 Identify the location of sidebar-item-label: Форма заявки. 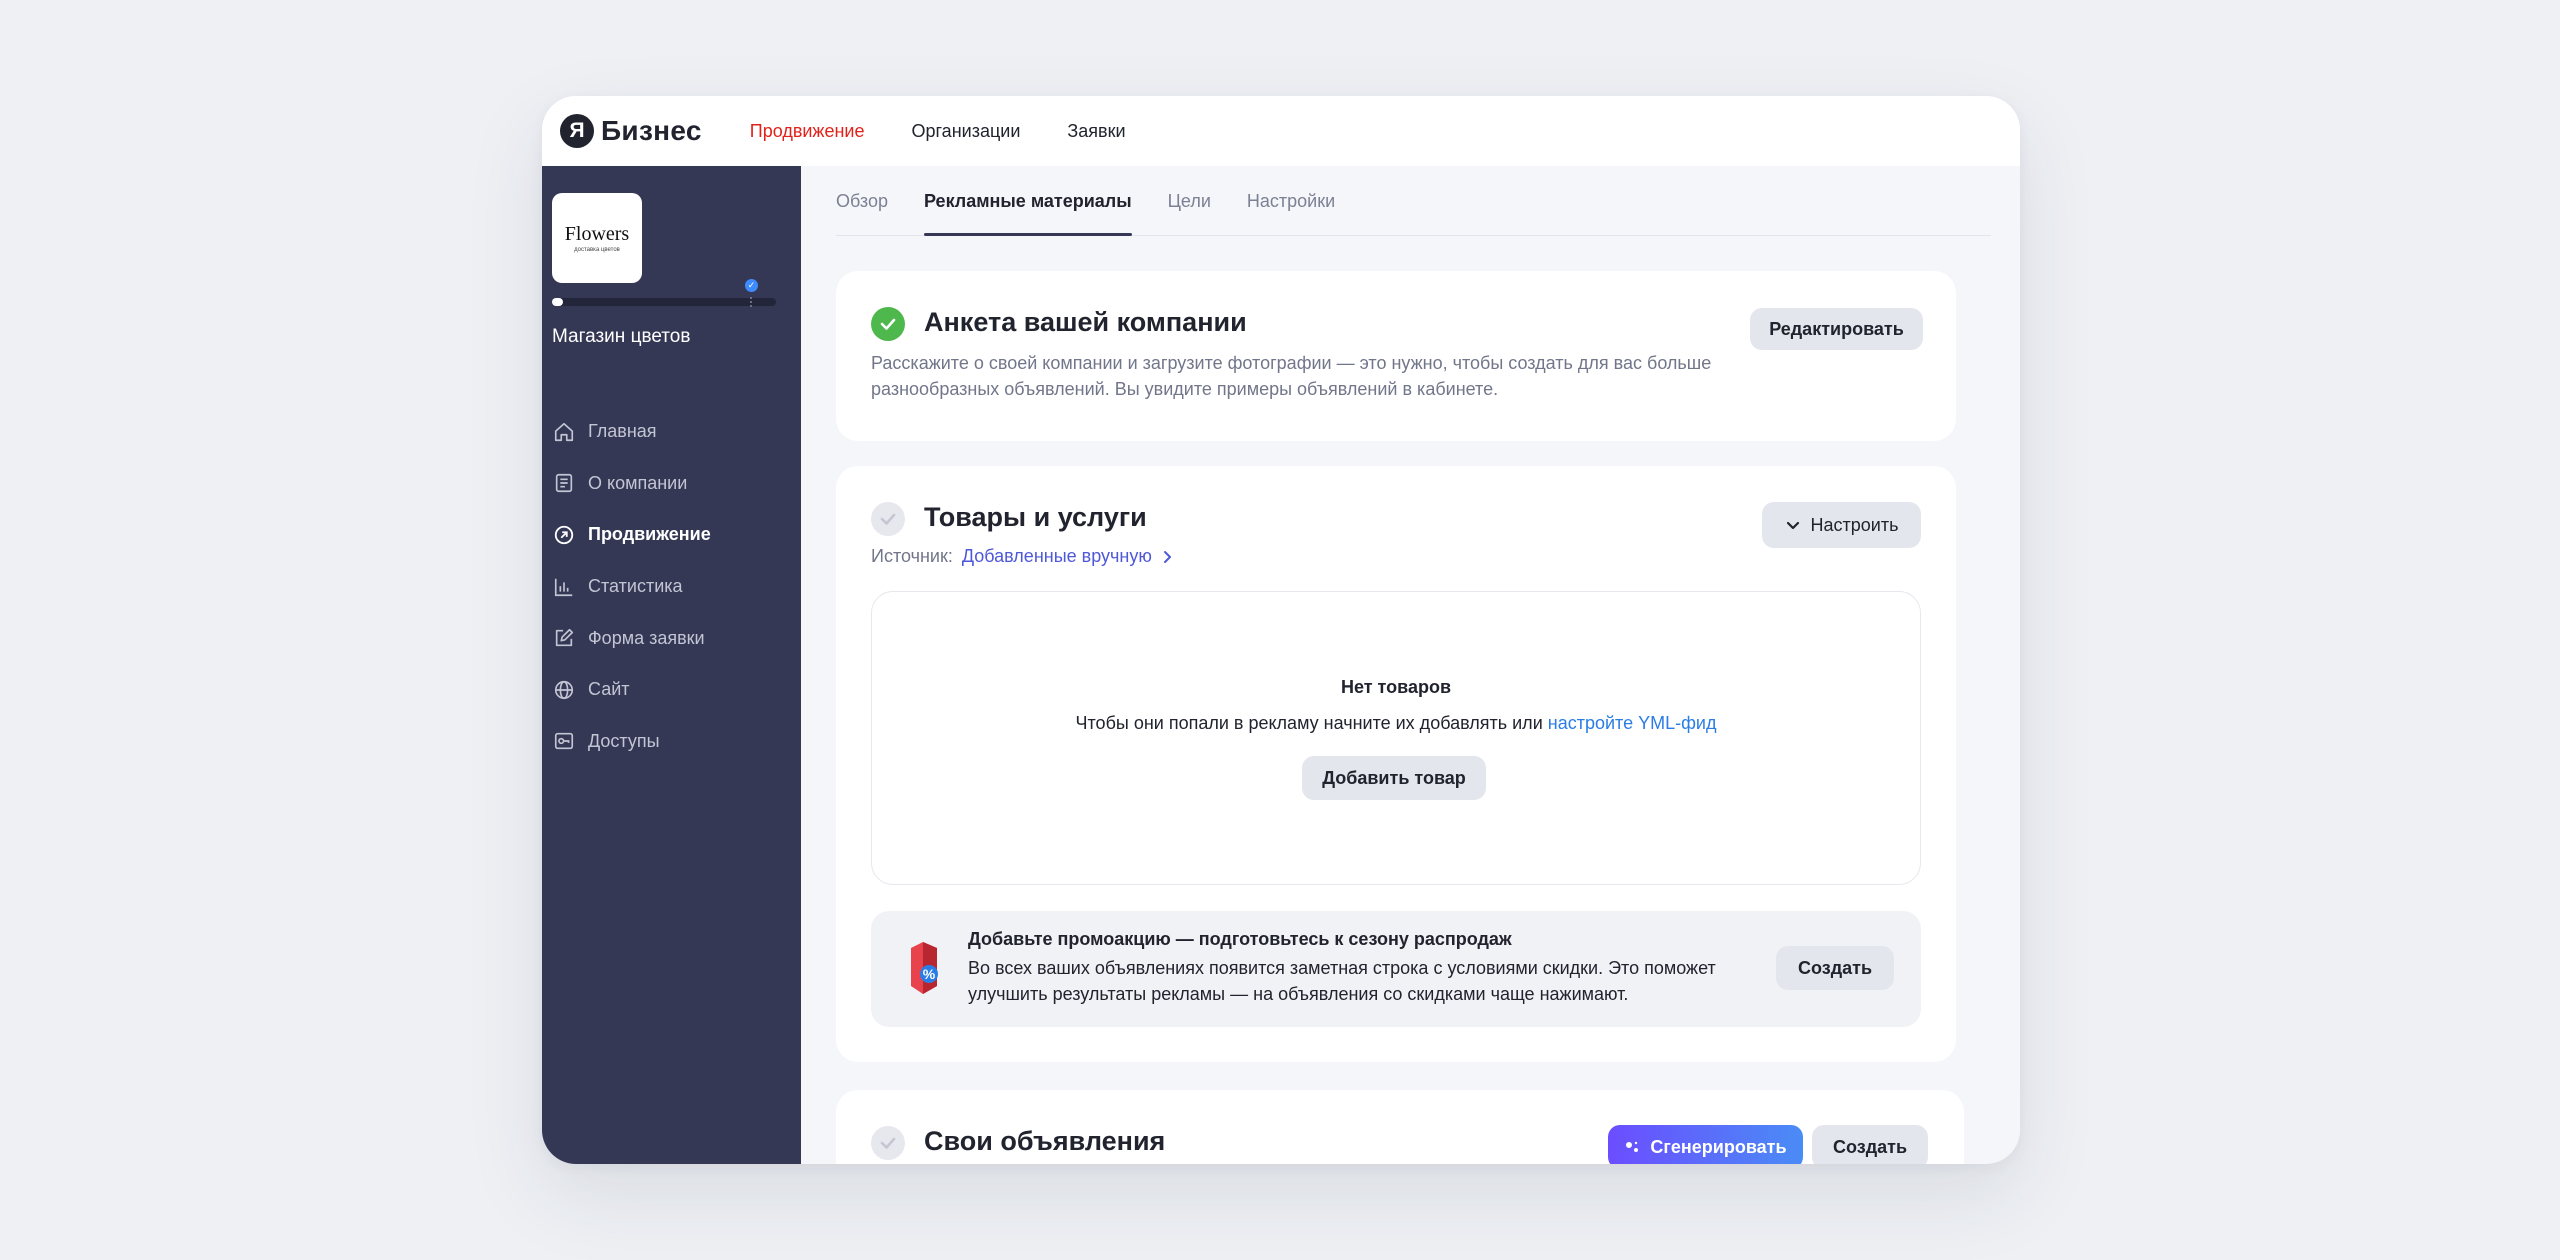
(646, 637).